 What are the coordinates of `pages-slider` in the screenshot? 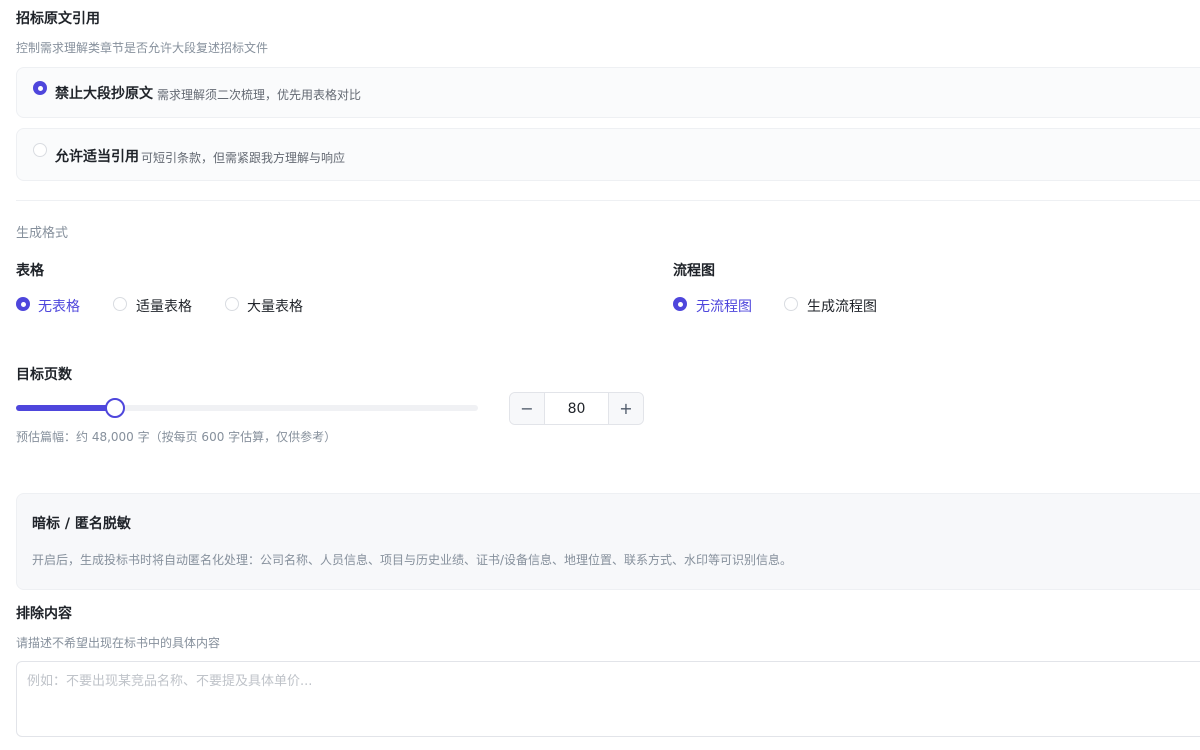 It's located at (247, 408).